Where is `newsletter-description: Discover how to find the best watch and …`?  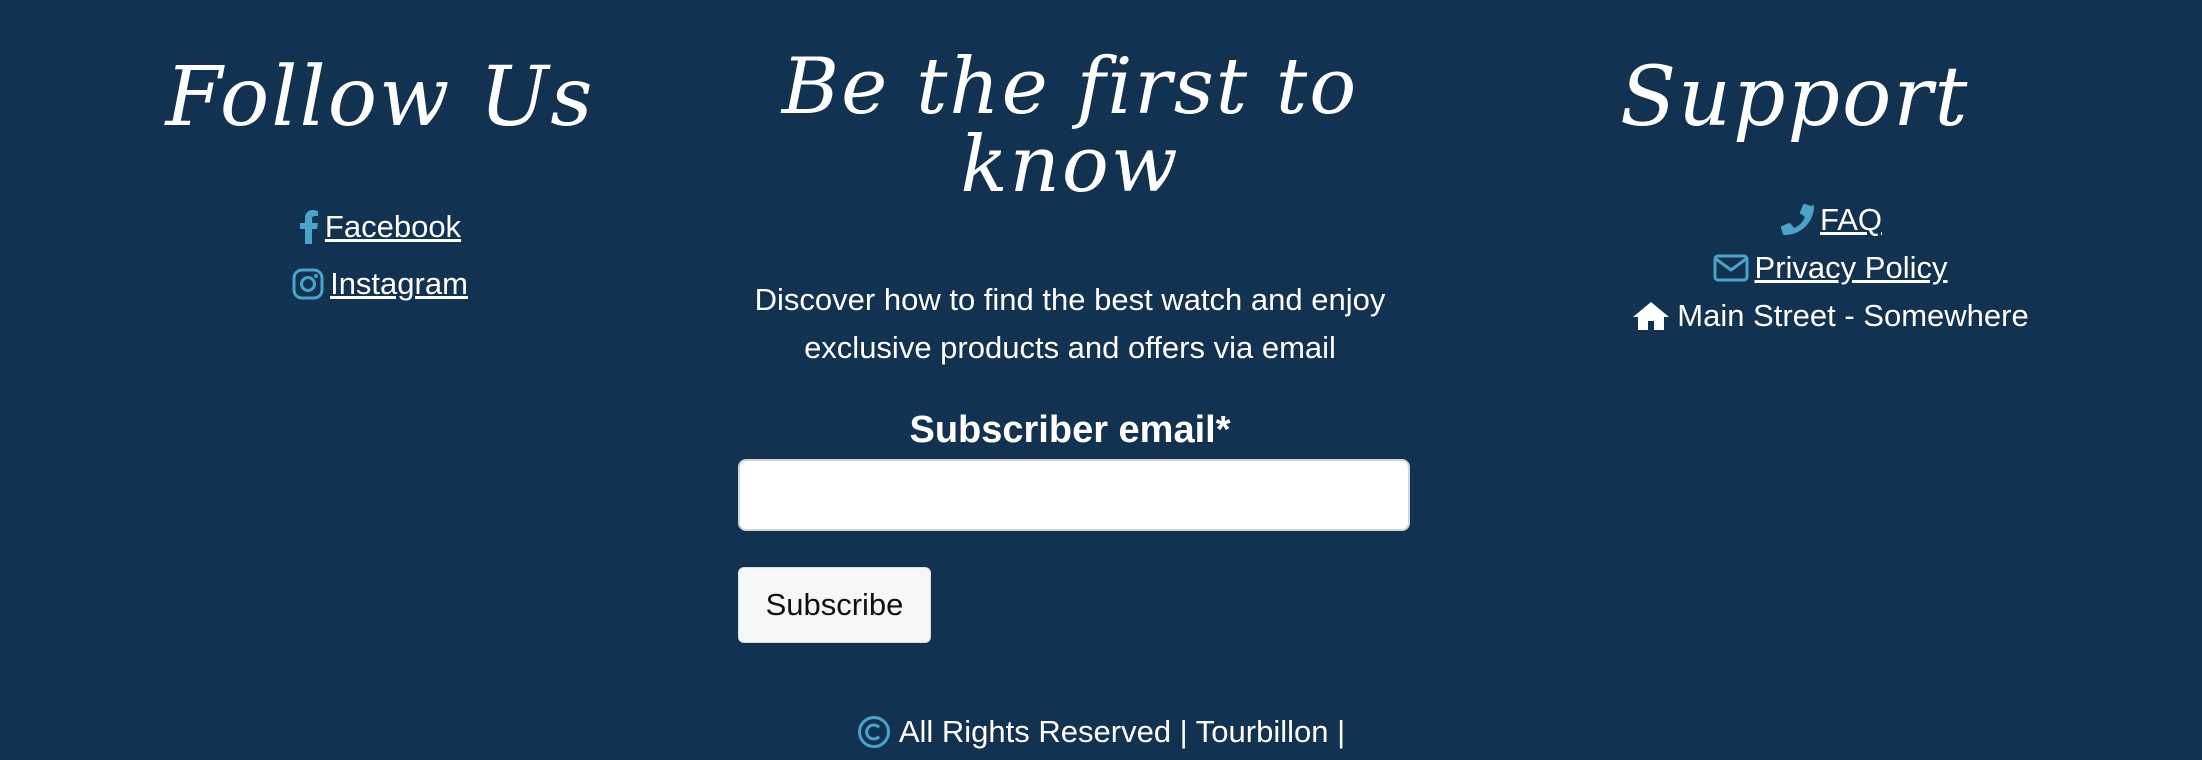
newsletter-description: Discover how to find the best watch and … is located at coordinates (1070, 324).